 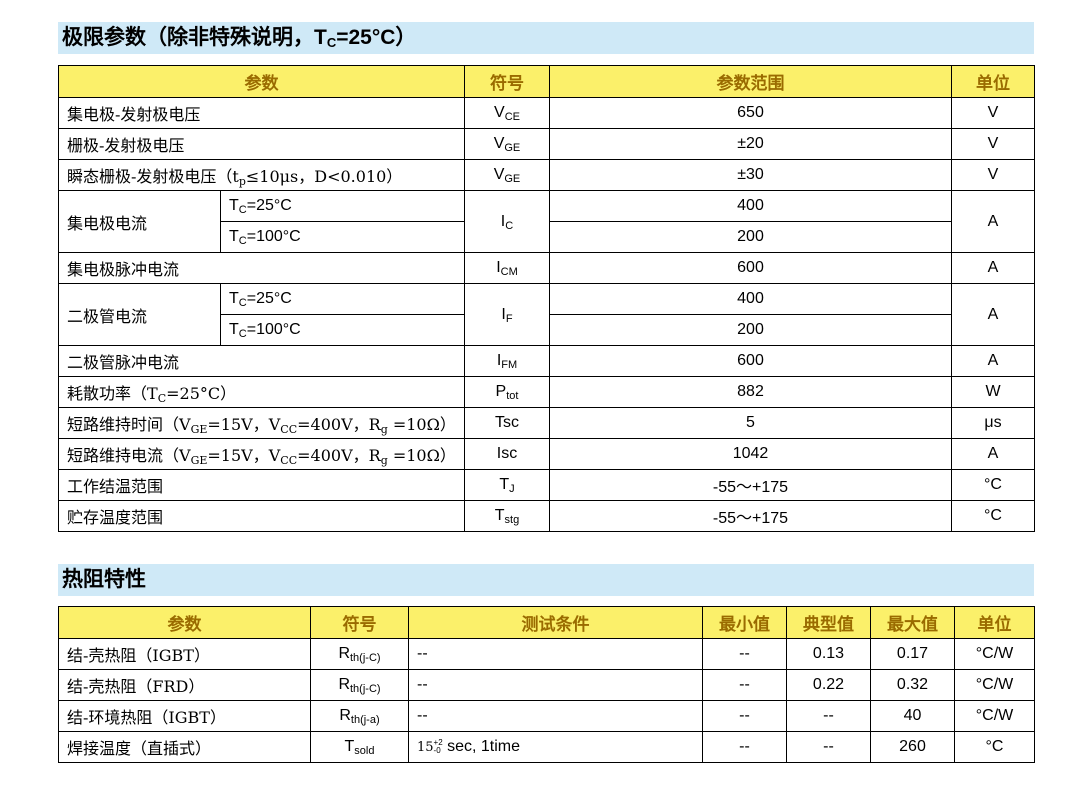 I want to click on param-cell: 集电极电流, so click(x=139, y=221).